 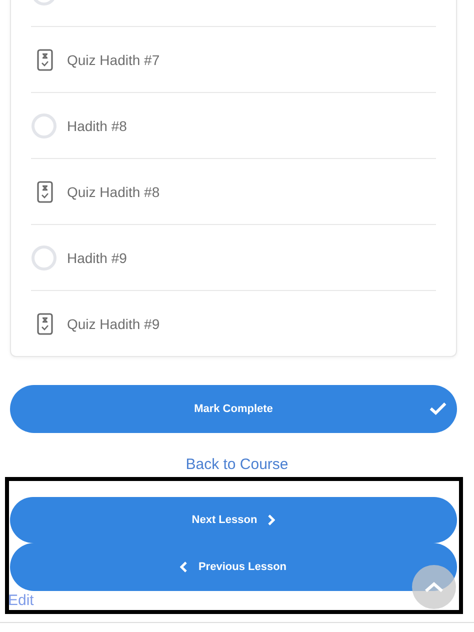 I want to click on lesson-title: Hadith #9, so click(x=97, y=258).